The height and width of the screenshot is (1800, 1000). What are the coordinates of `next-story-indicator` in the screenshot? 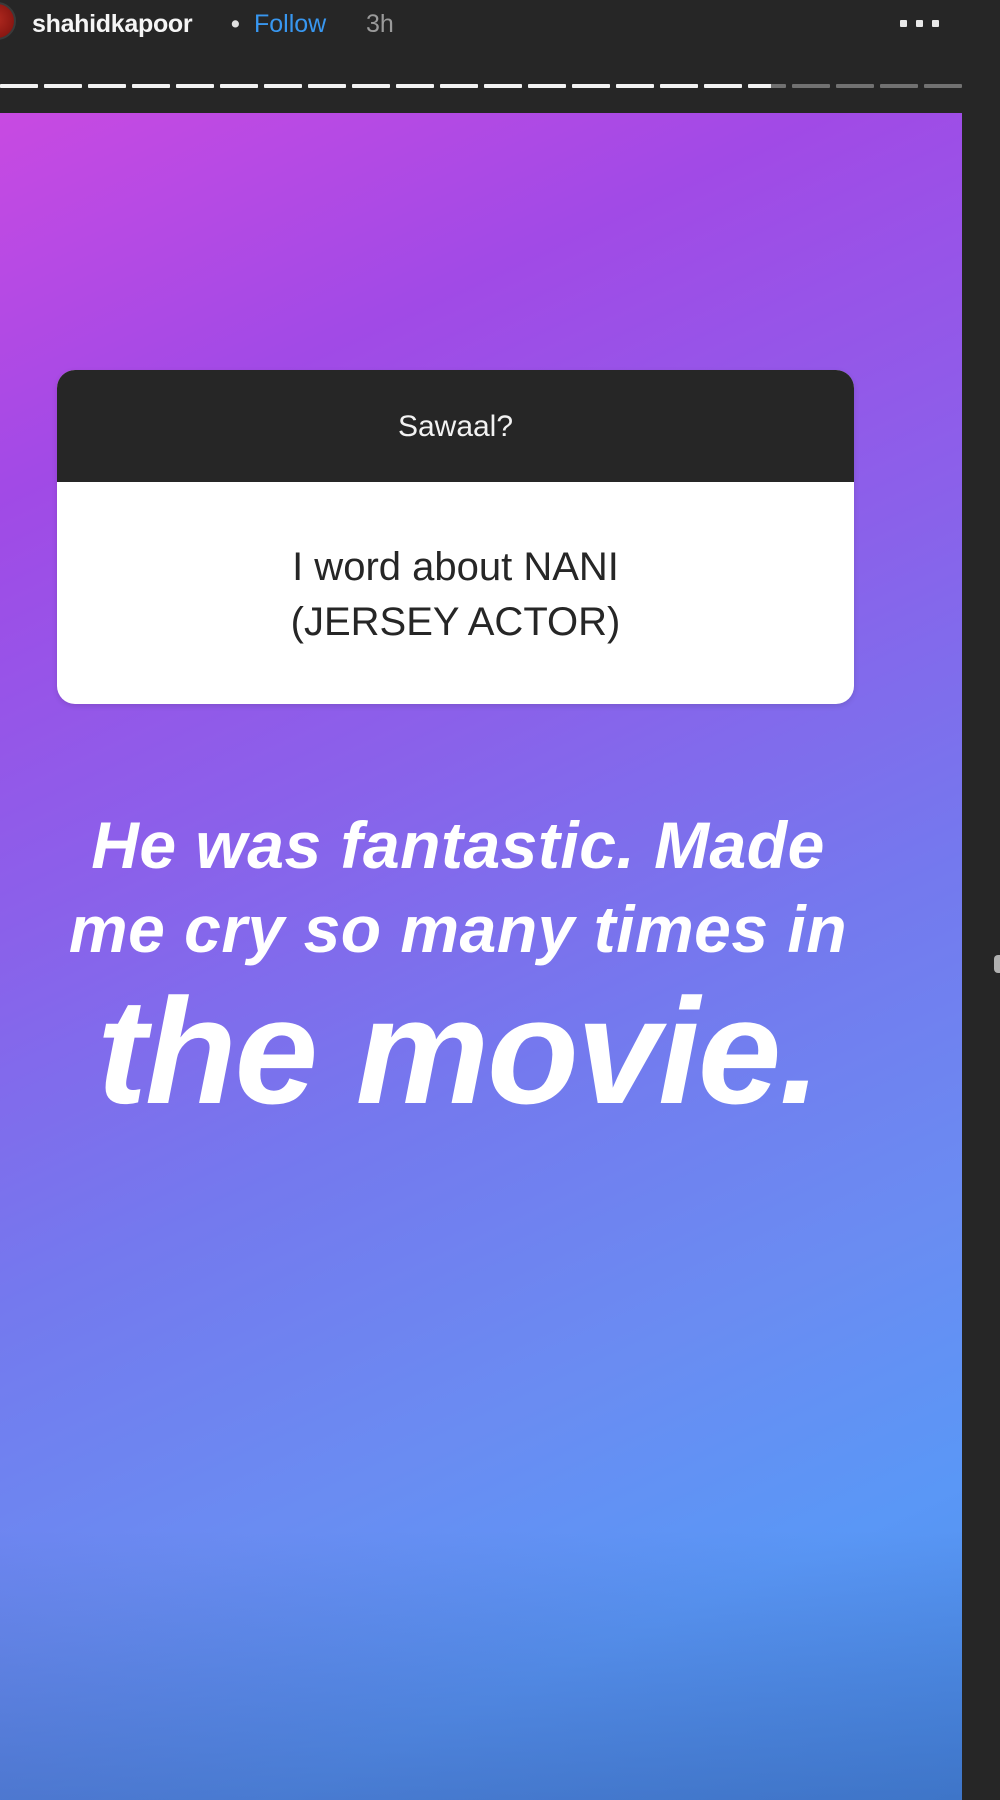 It's located at (997, 964).